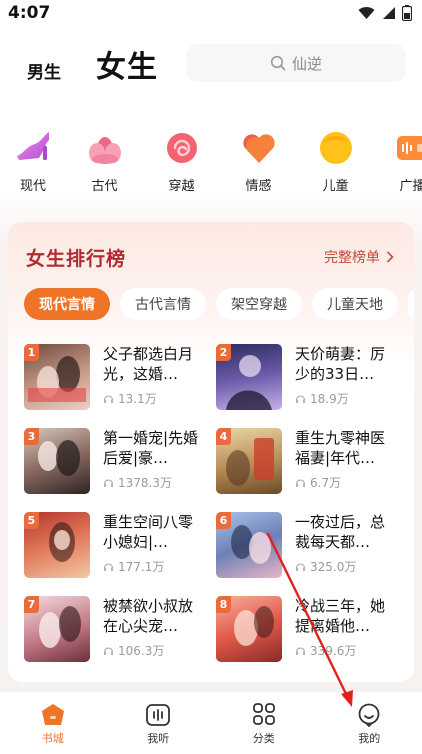 This screenshot has height=754, width=422. I want to click on listen-icon, so click(158, 715).